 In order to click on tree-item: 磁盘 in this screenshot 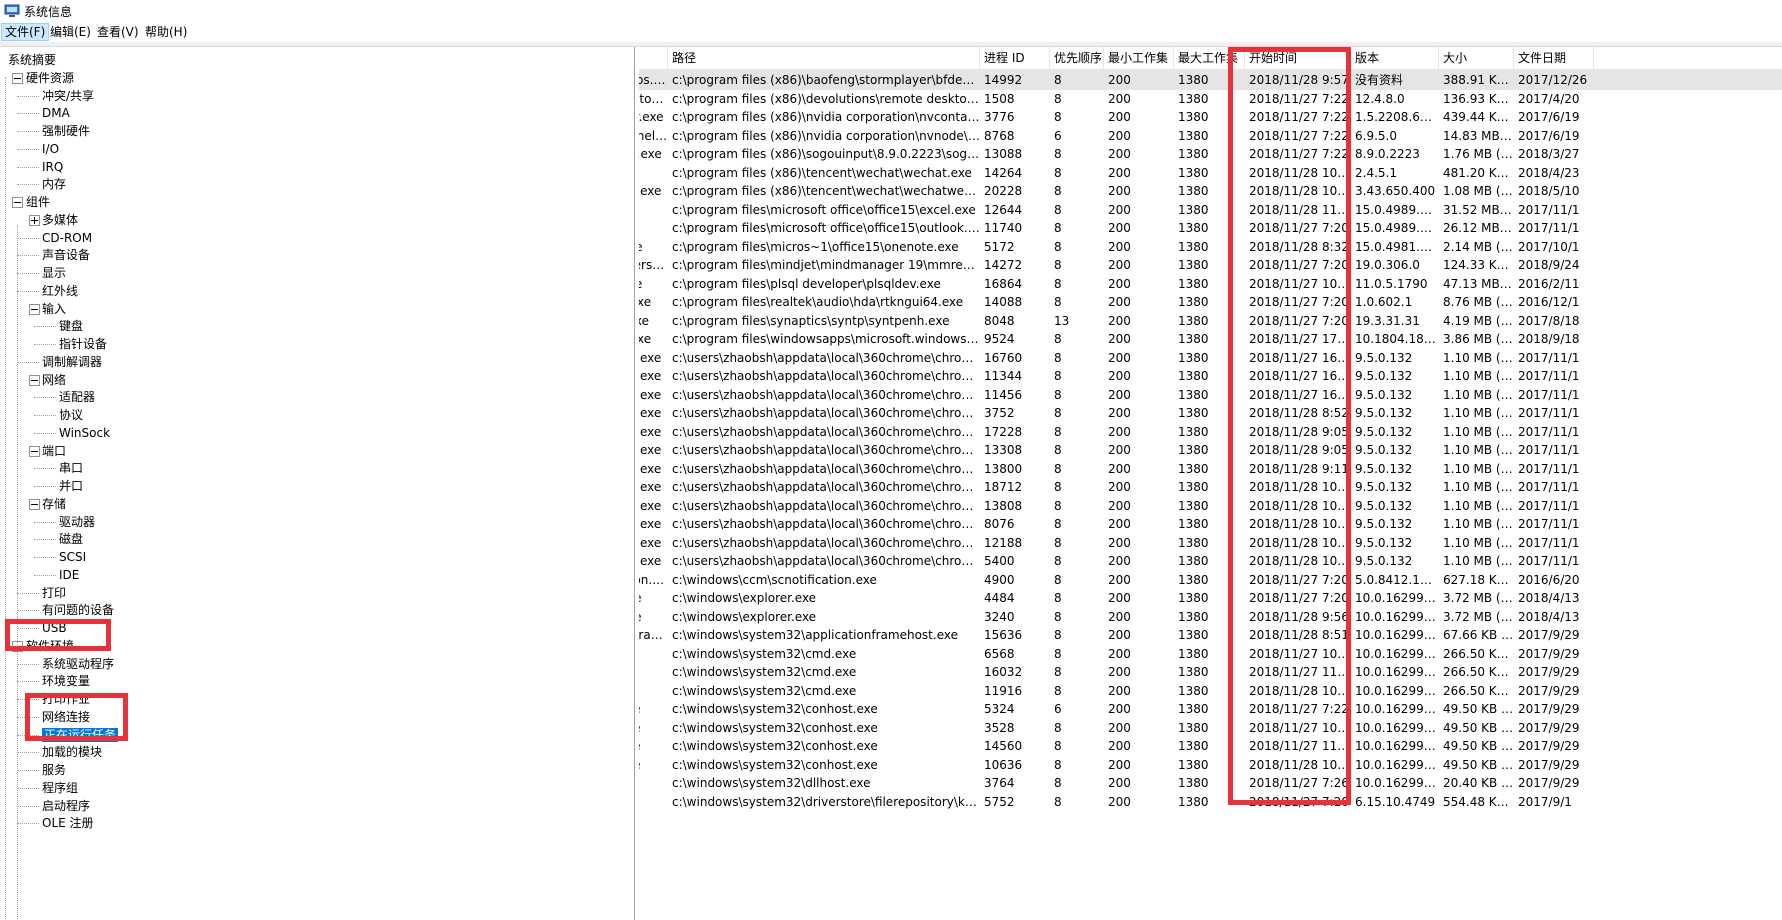, I will do `click(71, 539)`.